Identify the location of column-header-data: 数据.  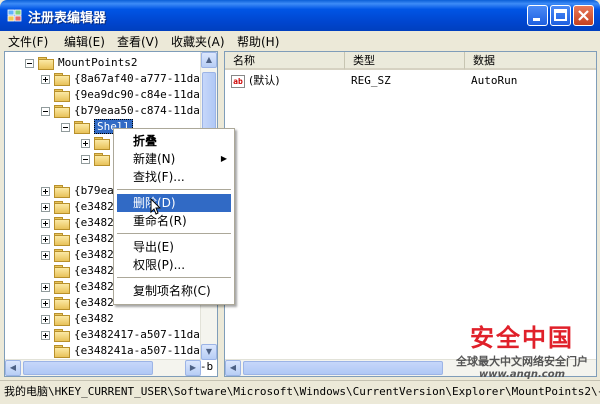
(530, 61).